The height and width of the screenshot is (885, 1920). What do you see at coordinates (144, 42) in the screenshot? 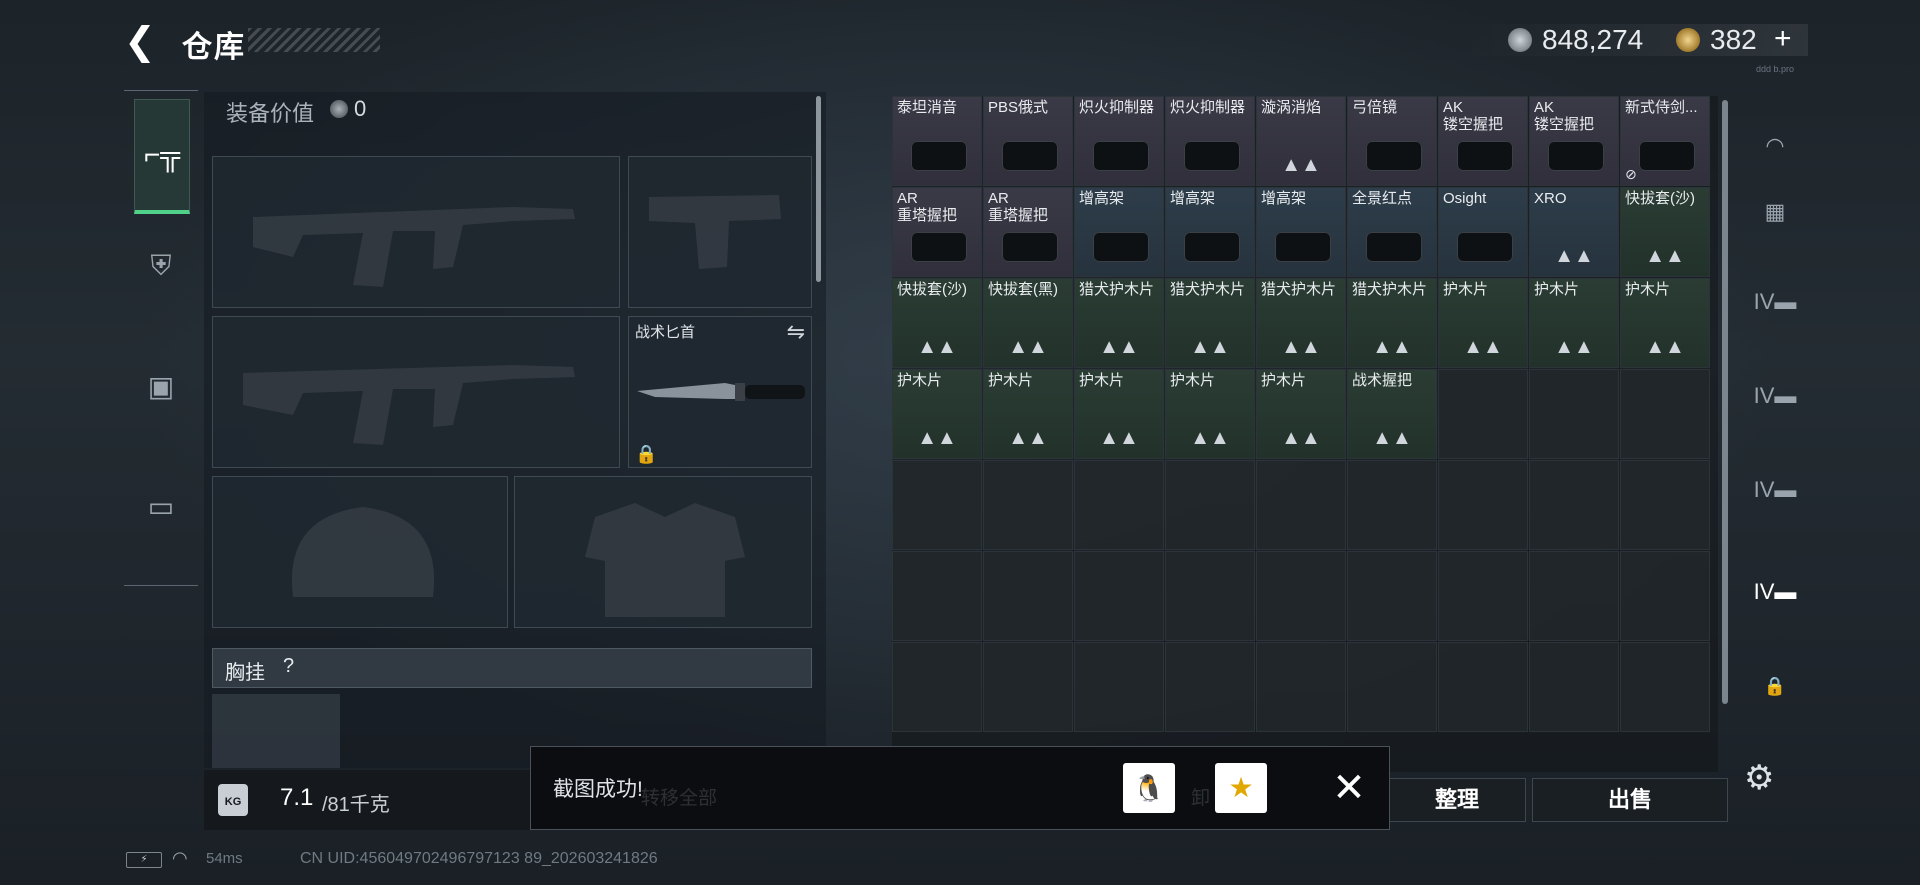
I see `back-arrow-icon: ❮` at bounding box center [144, 42].